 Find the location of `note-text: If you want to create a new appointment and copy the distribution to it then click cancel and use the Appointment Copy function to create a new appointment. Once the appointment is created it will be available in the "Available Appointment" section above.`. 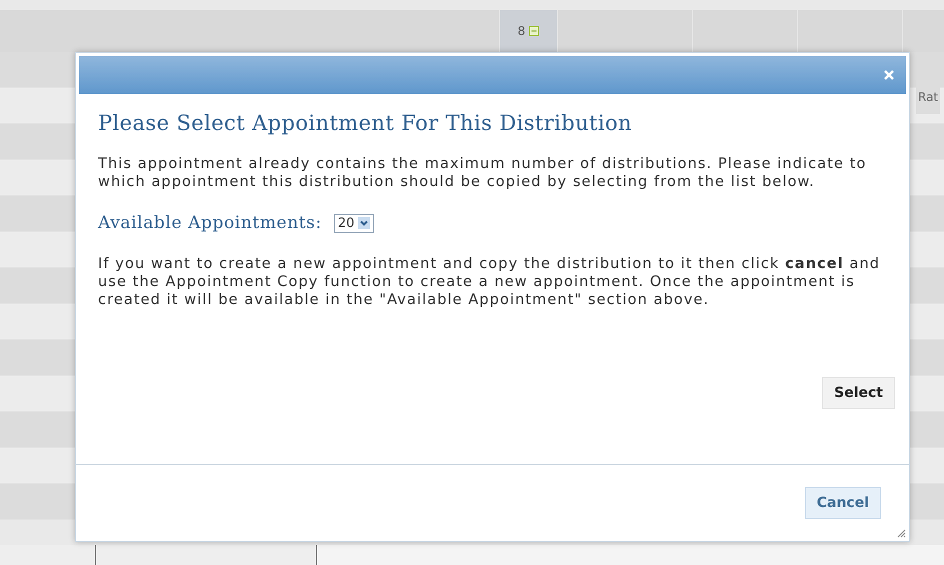

note-text: If you want to create a new appointment and copy the distribution to it then click cancel and use the Appointment Copy function to create a new appointment. Once the appointment is created it will be available in the "Available Appointment" section above. is located at coordinates (490, 282).